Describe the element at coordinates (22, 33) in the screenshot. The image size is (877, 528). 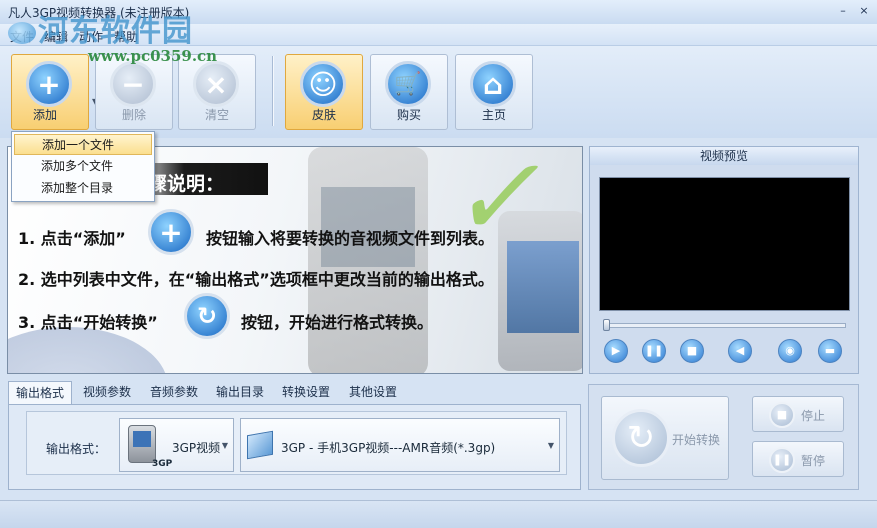
I see `watermark-logo` at that location.